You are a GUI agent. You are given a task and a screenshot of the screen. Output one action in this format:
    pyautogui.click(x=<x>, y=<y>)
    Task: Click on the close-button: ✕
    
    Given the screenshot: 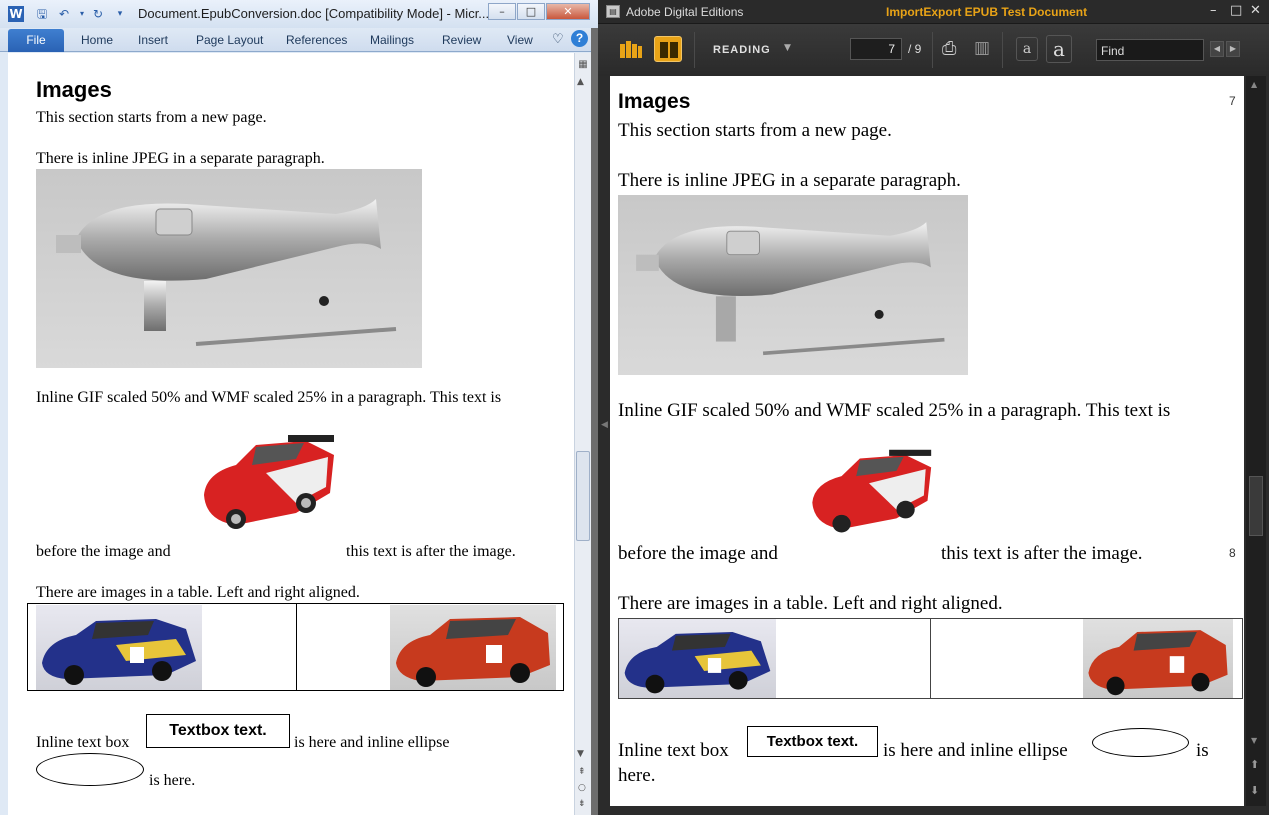 What is the action you would take?
    pyautogui.click(x=568, y=11)
    